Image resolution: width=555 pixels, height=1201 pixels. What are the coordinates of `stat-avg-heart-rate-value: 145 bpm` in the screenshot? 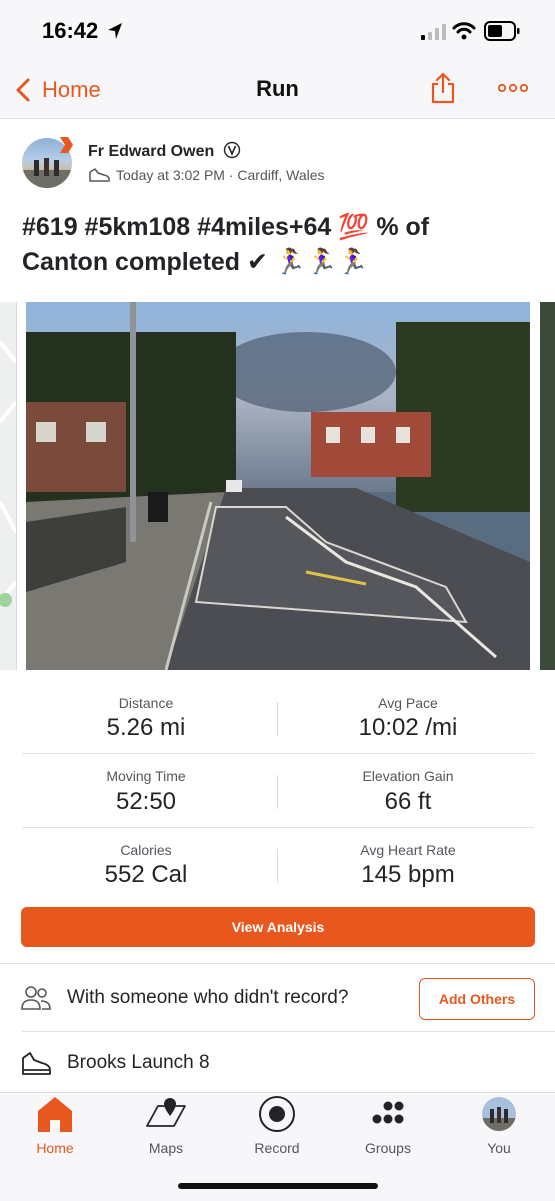 It's located at (408, 874).